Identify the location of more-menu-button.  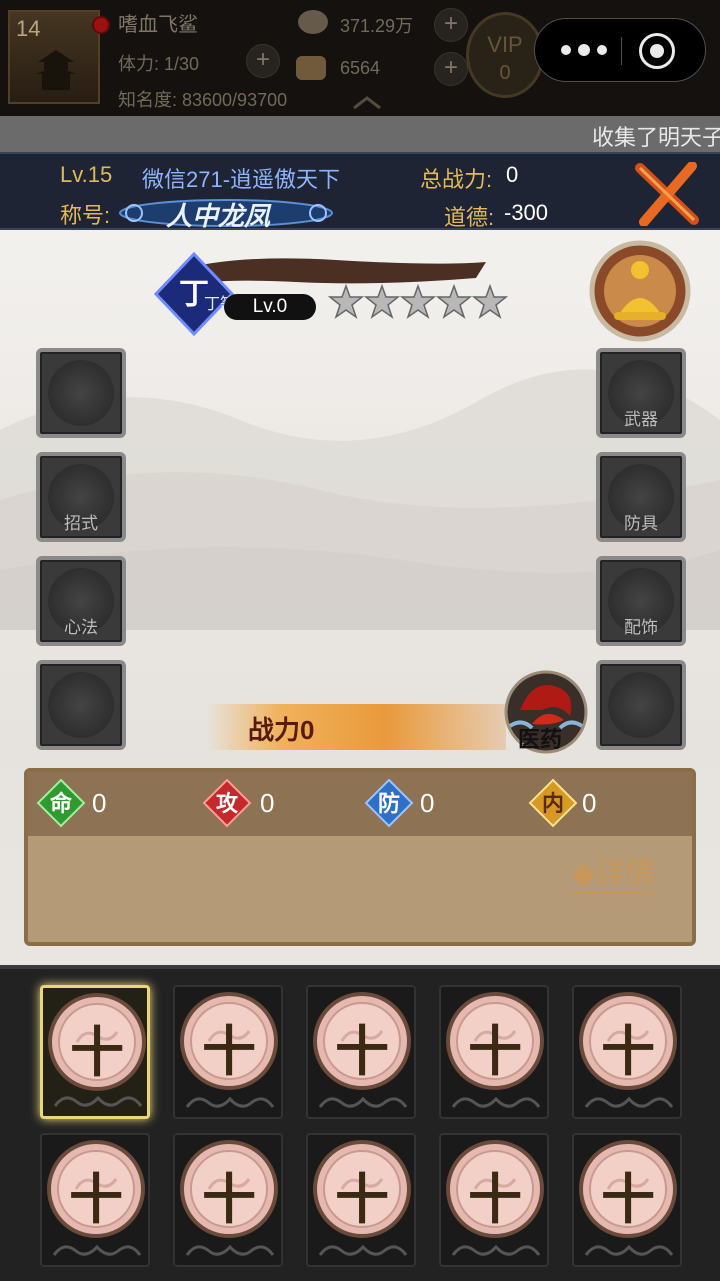
(583, 50).